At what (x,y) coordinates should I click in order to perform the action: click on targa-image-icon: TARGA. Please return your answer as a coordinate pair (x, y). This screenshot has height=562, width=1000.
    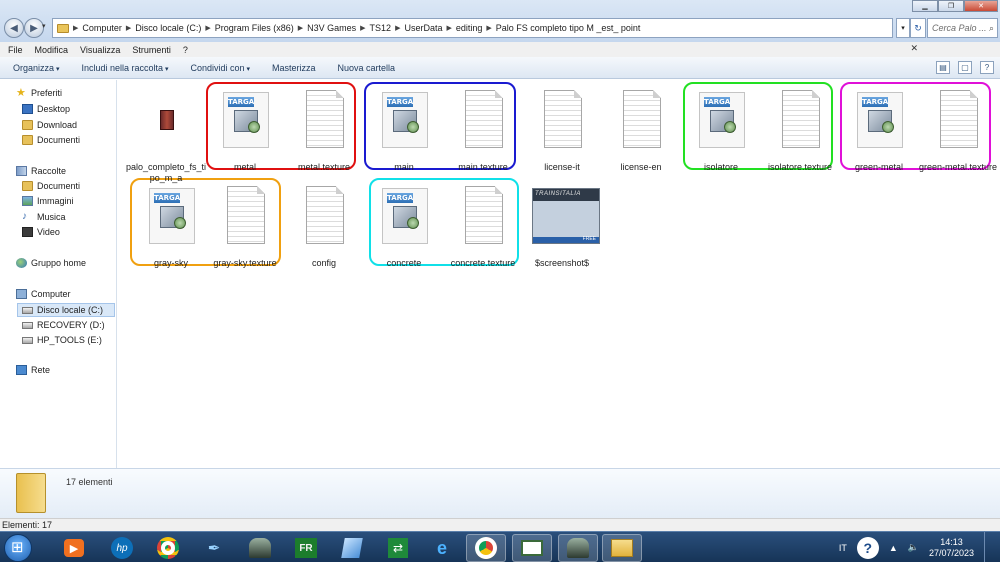
    Looking at the image, I should click on (171, 216).